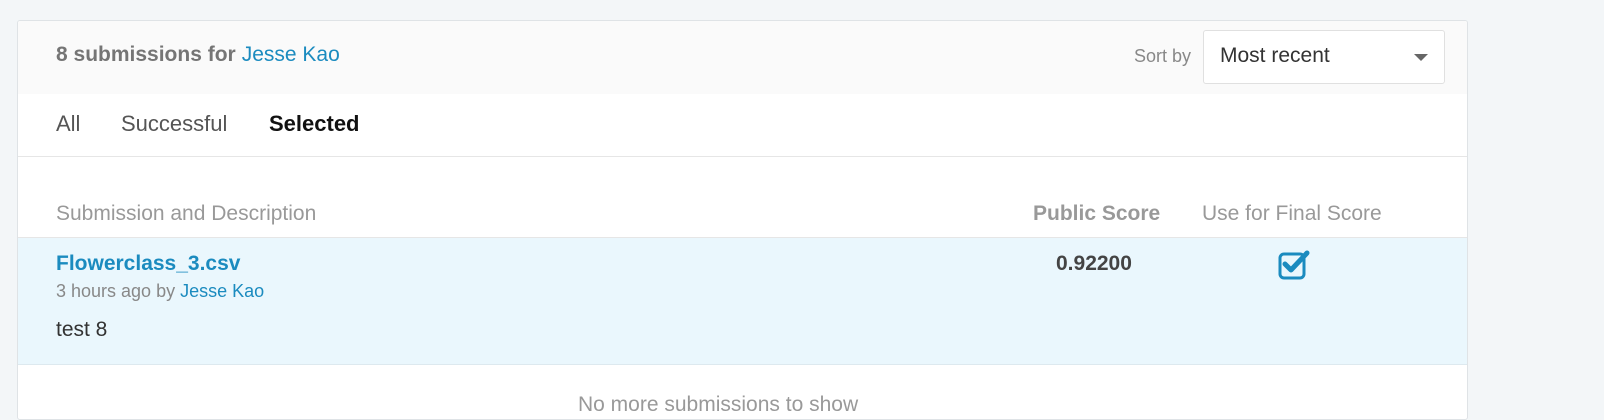  Describe the element at coordinates (718, 404) in the screenshot. I see `no-more-submissions-text: No more submissions to show` at that location.